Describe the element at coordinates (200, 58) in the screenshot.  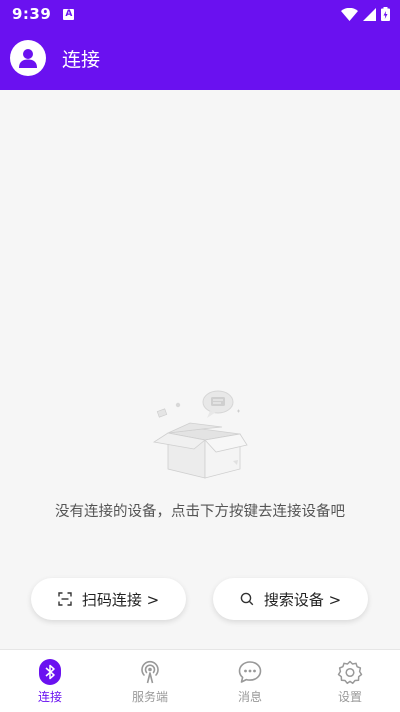
I see `app-bar: 连接` at that location.